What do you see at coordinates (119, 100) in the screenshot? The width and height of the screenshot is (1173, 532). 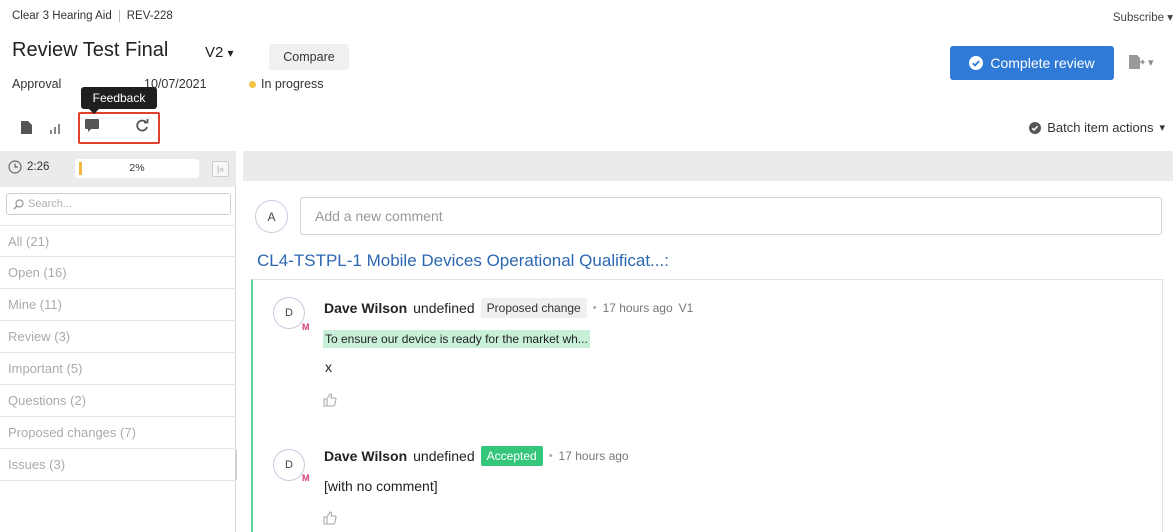 I see `feedback-tooltip: Feedback` at bounding box center [119, 100].